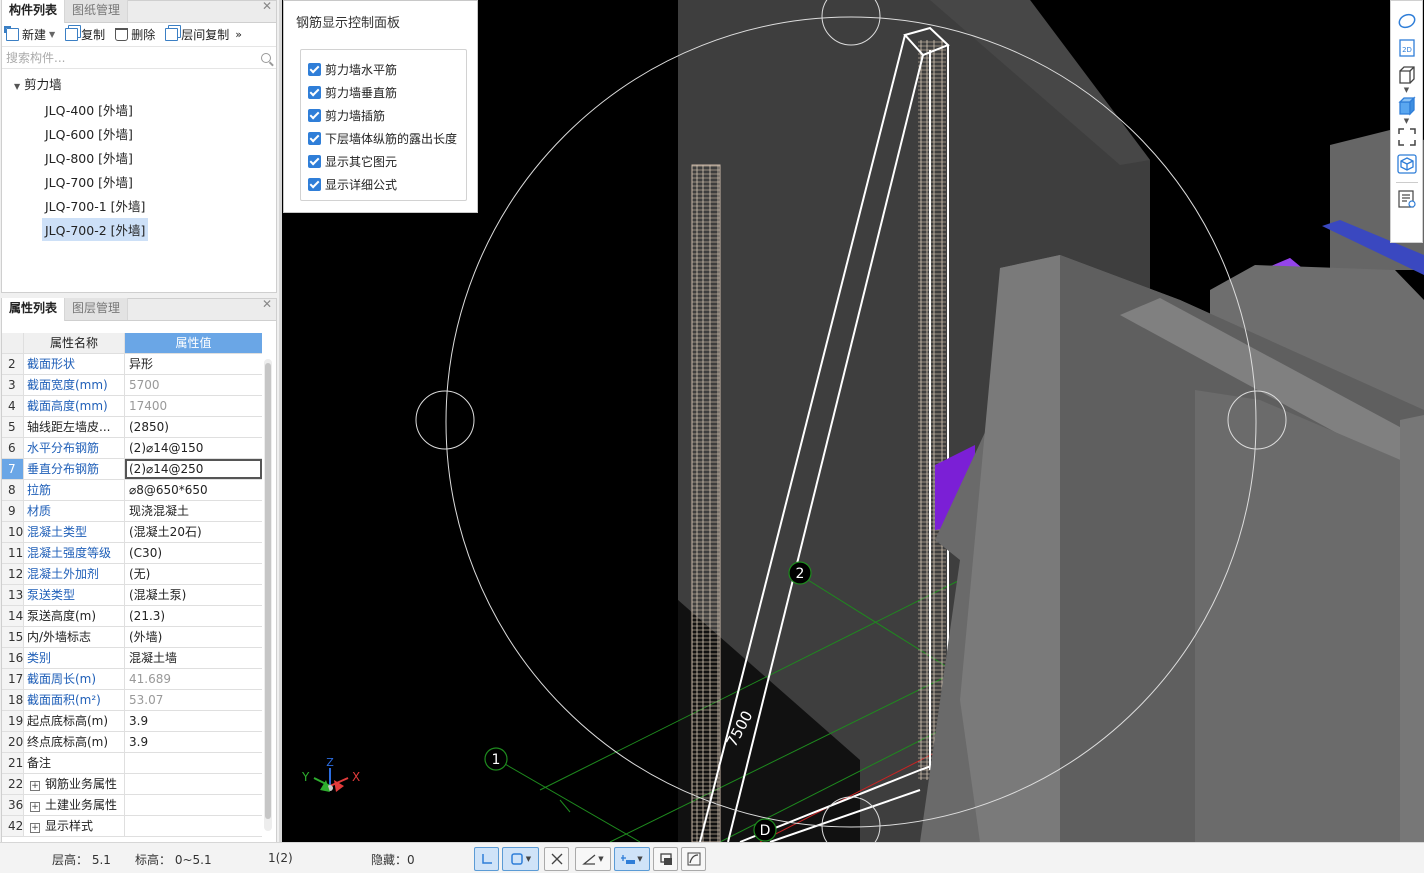 The width and height of the screenshot is (1424, 873). Describe the element at coordinates (383, 184) in the screenshot. I see `rebar-option-row: 显示详细公式` at that location.